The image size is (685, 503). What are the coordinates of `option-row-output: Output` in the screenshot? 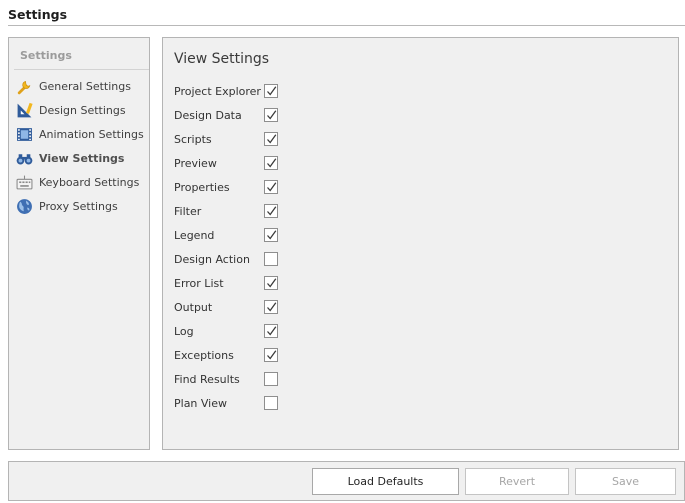 It's located at (274, 307).